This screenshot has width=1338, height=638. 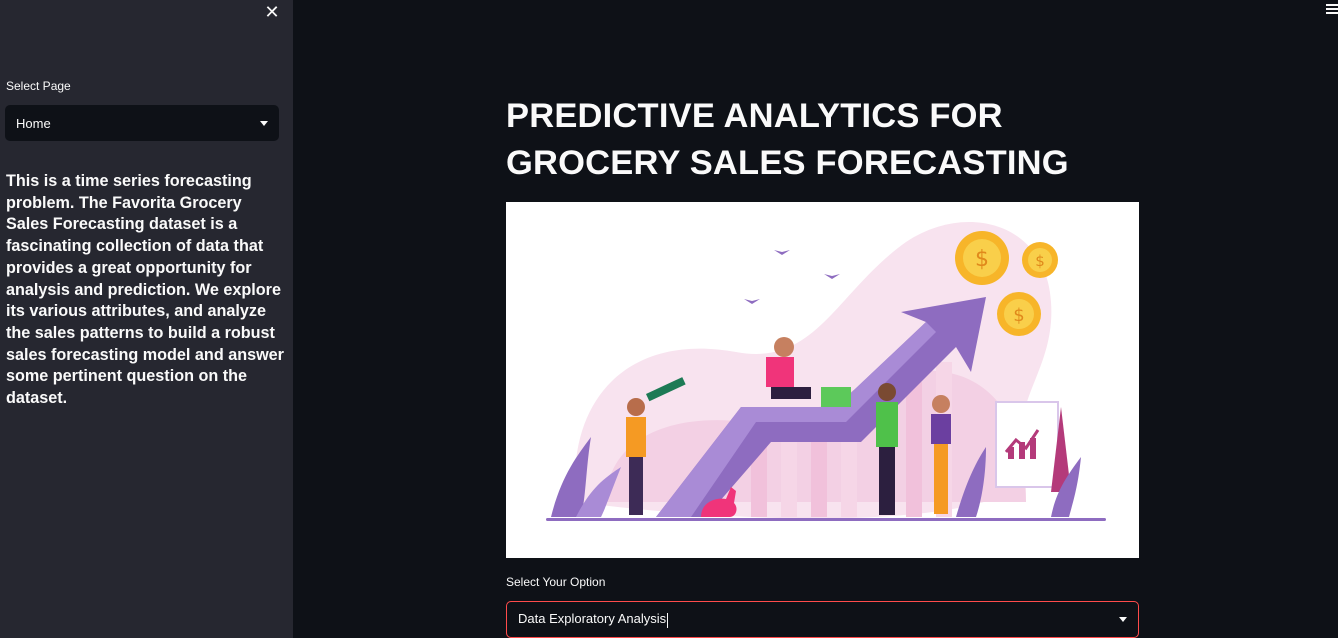 I want to click on select-option-dropdown: Data Exploratory Analysis, so click(x=822, y=619).